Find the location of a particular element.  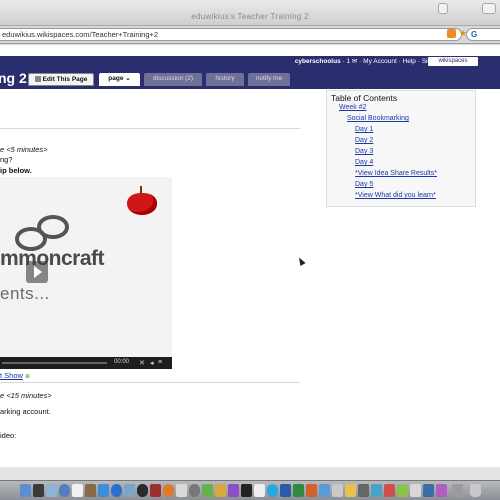

sidebar-toggle-button is located at coordinates (443, 8).